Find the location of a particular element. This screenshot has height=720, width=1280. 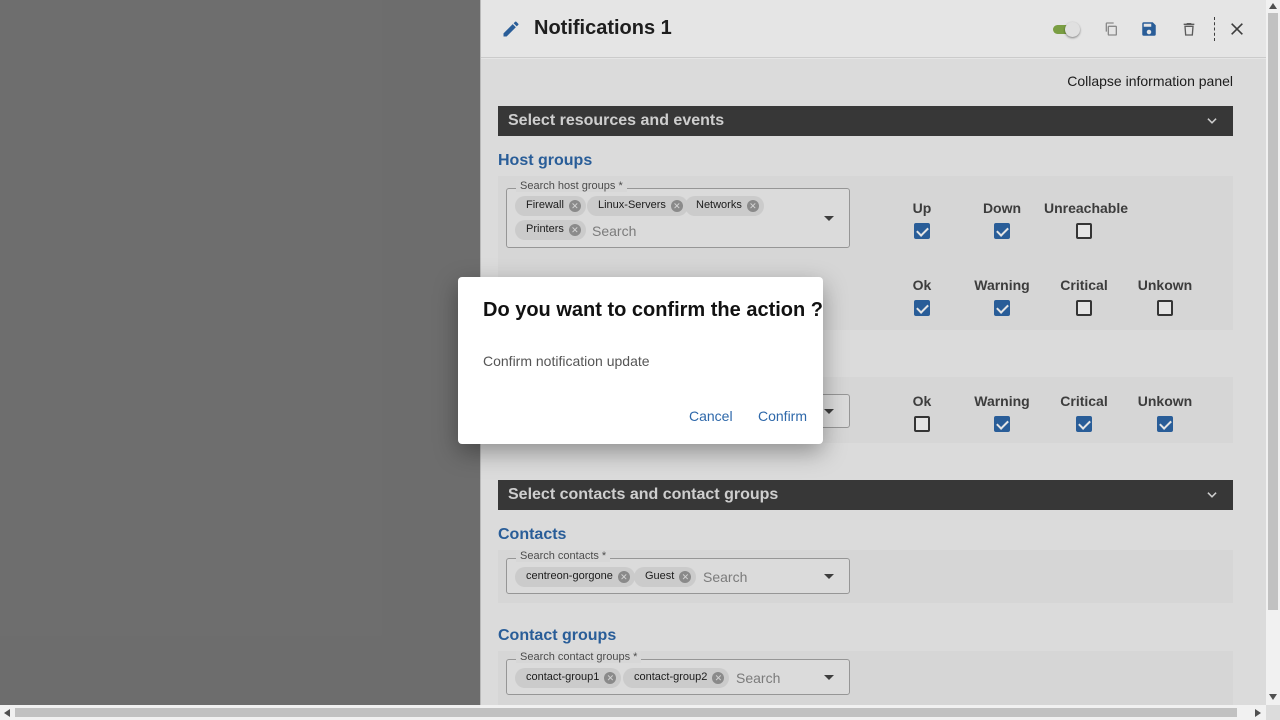

dialog-message: Confirm notification update is located at coordinates (566, 361).